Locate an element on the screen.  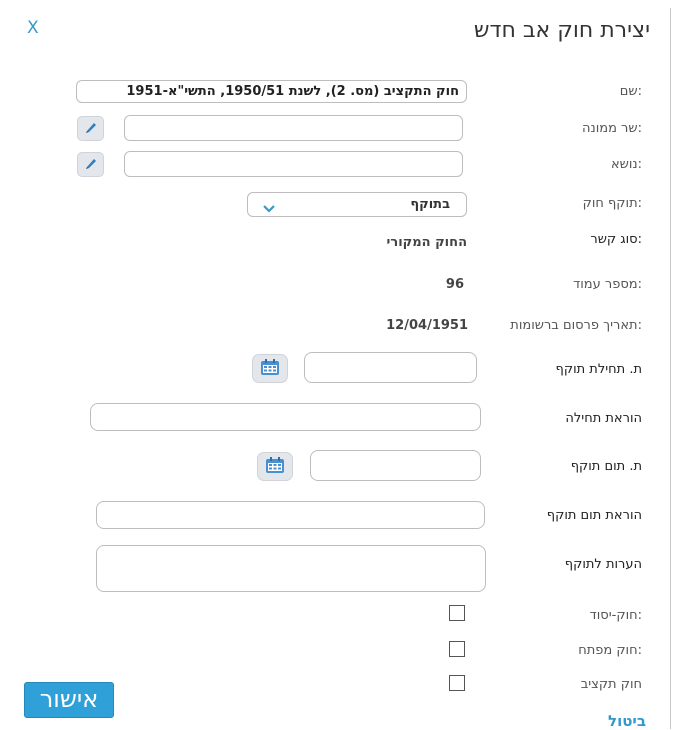
budget-law-checkbox is located at coordinates (457, 683).